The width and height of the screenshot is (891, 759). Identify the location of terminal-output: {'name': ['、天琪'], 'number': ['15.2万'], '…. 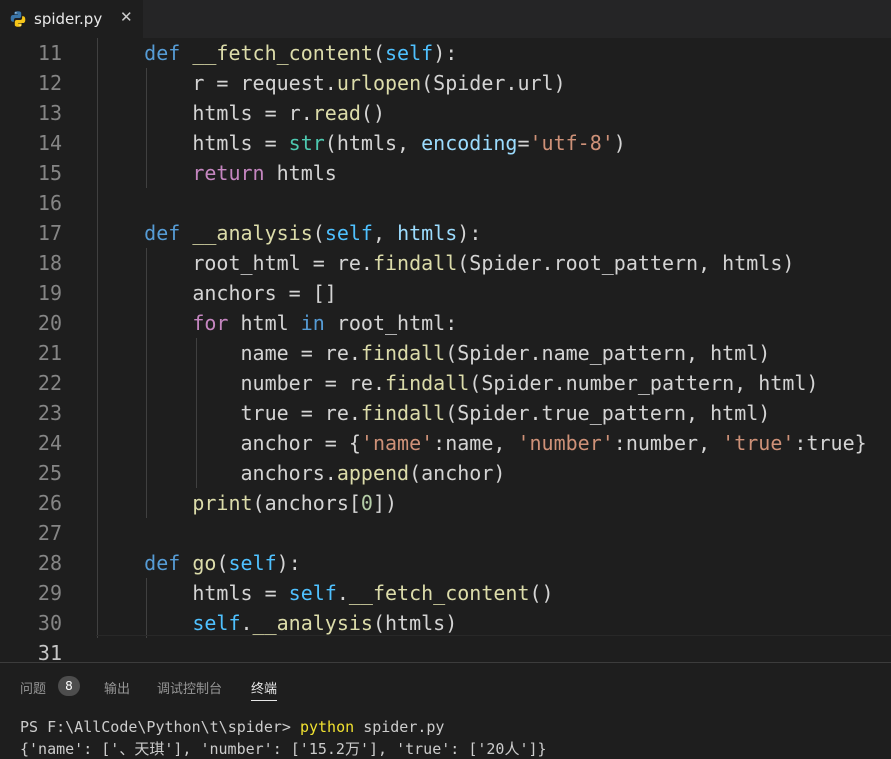
(283, 749).